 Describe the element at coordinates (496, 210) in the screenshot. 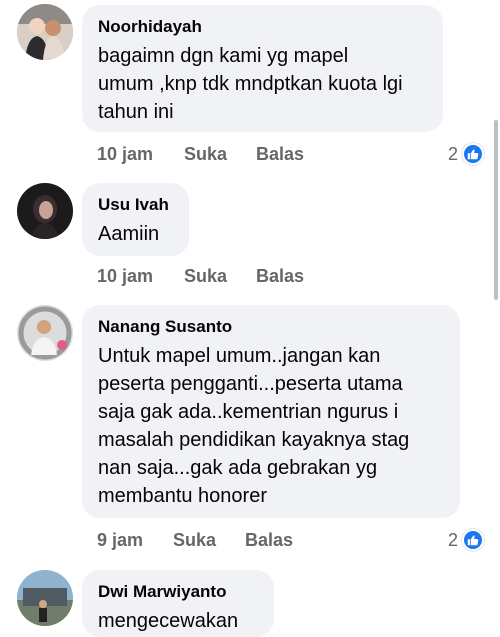

I see `scrollbar` at that location.